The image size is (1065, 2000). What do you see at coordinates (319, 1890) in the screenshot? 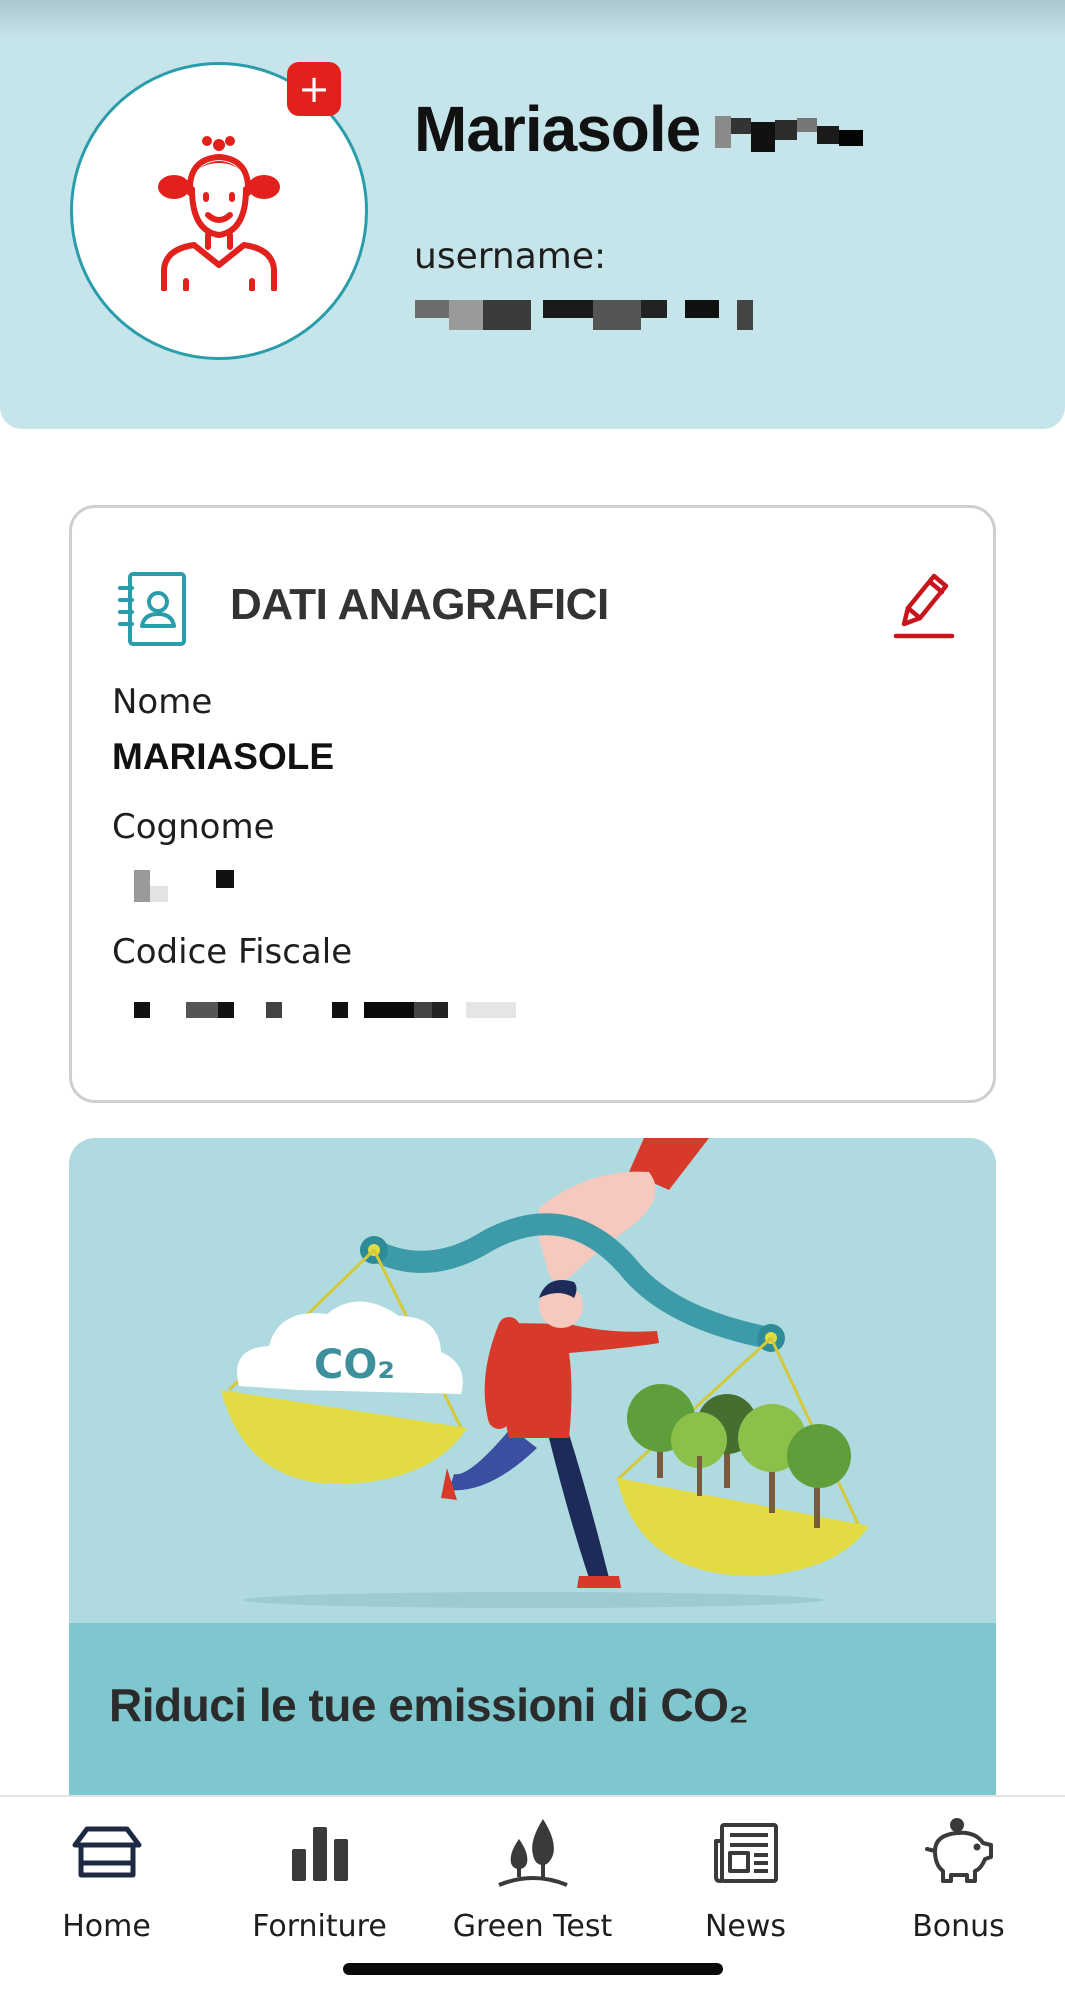
I see `tab-forniture: Forniture` at bounding box center [319, 1890].